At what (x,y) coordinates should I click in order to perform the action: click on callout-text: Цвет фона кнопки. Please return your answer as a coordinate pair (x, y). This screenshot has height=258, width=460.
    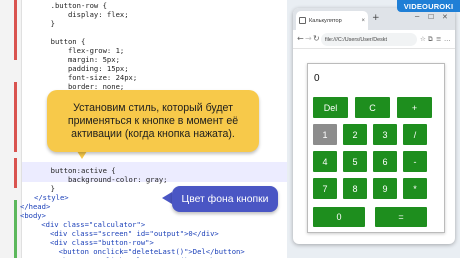
    Looking at the image, I should click on (225, 199).